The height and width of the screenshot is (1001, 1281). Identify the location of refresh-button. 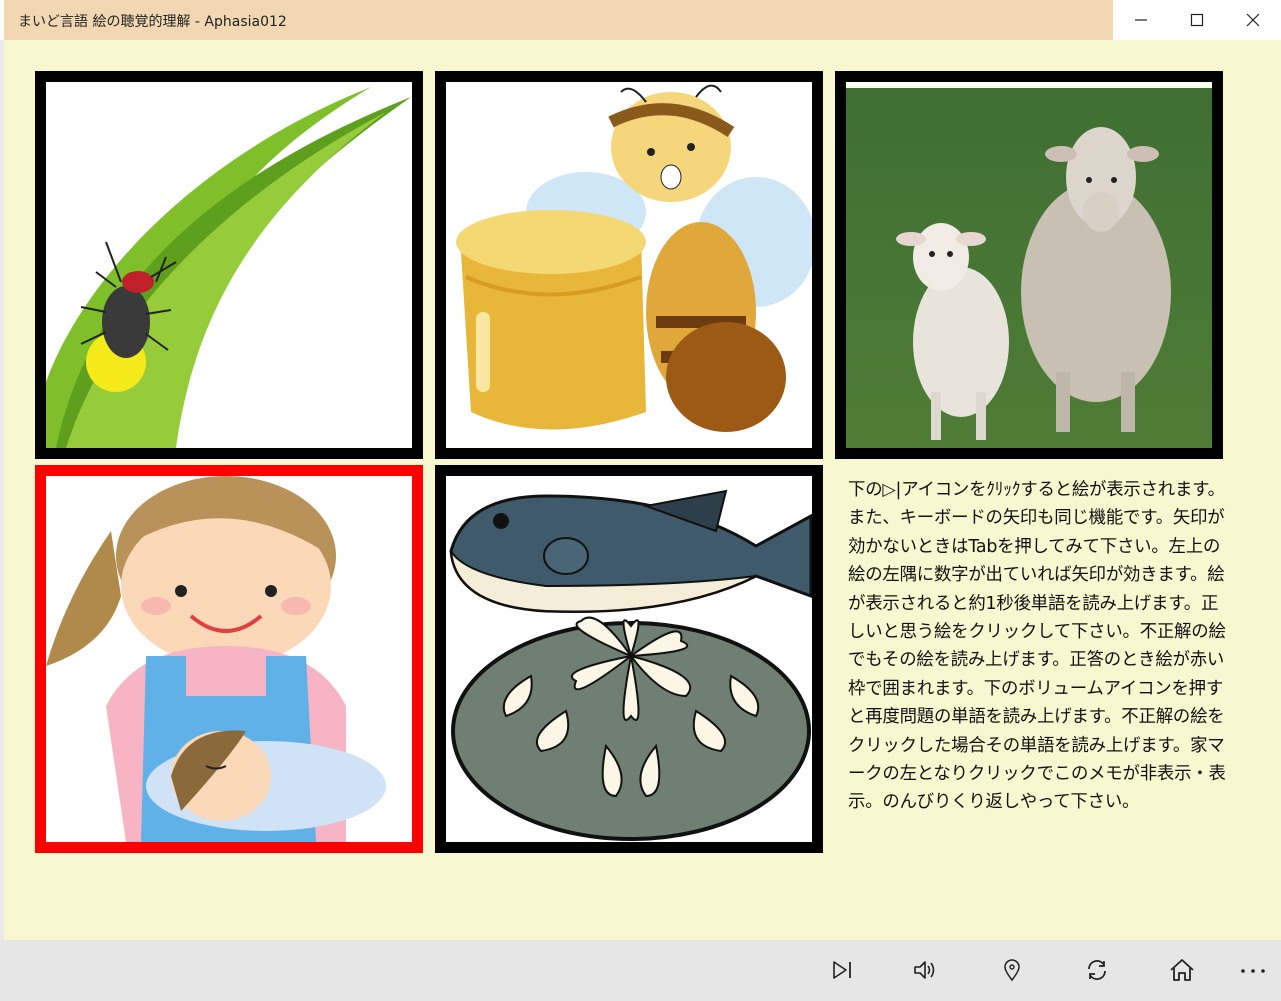
(1097, 970).